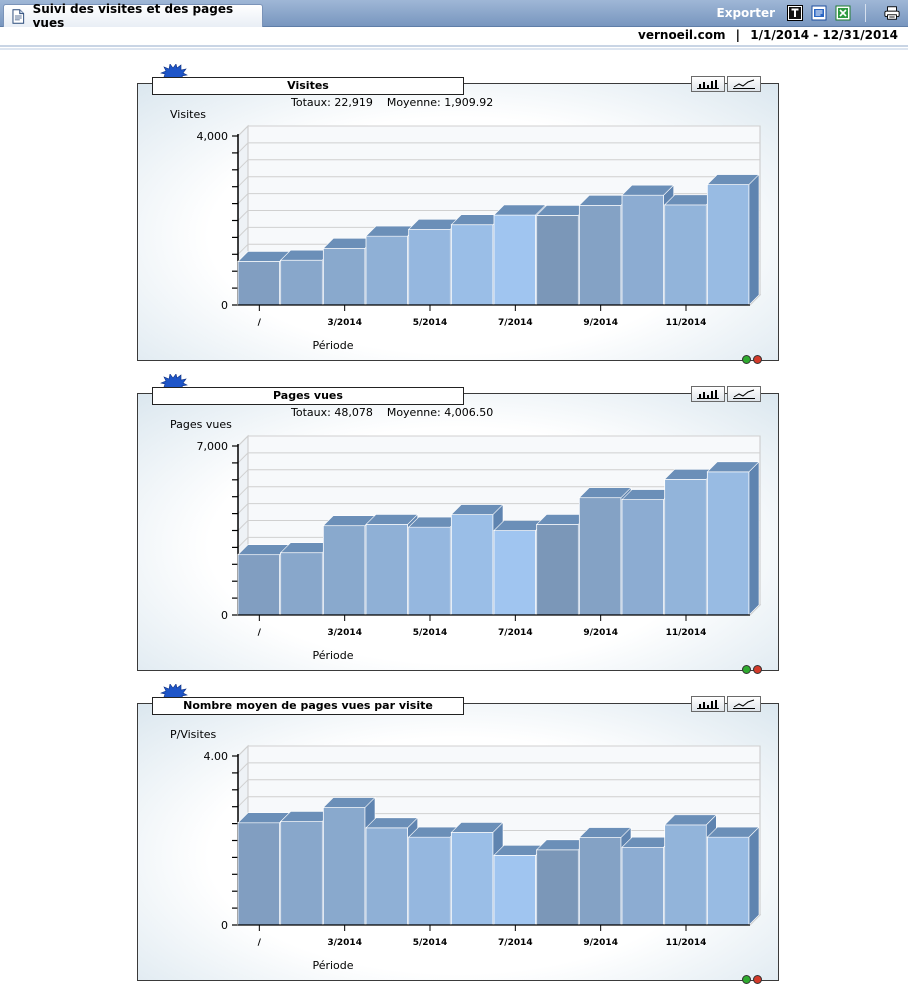  I want to click on print-button, so click(892, 13).